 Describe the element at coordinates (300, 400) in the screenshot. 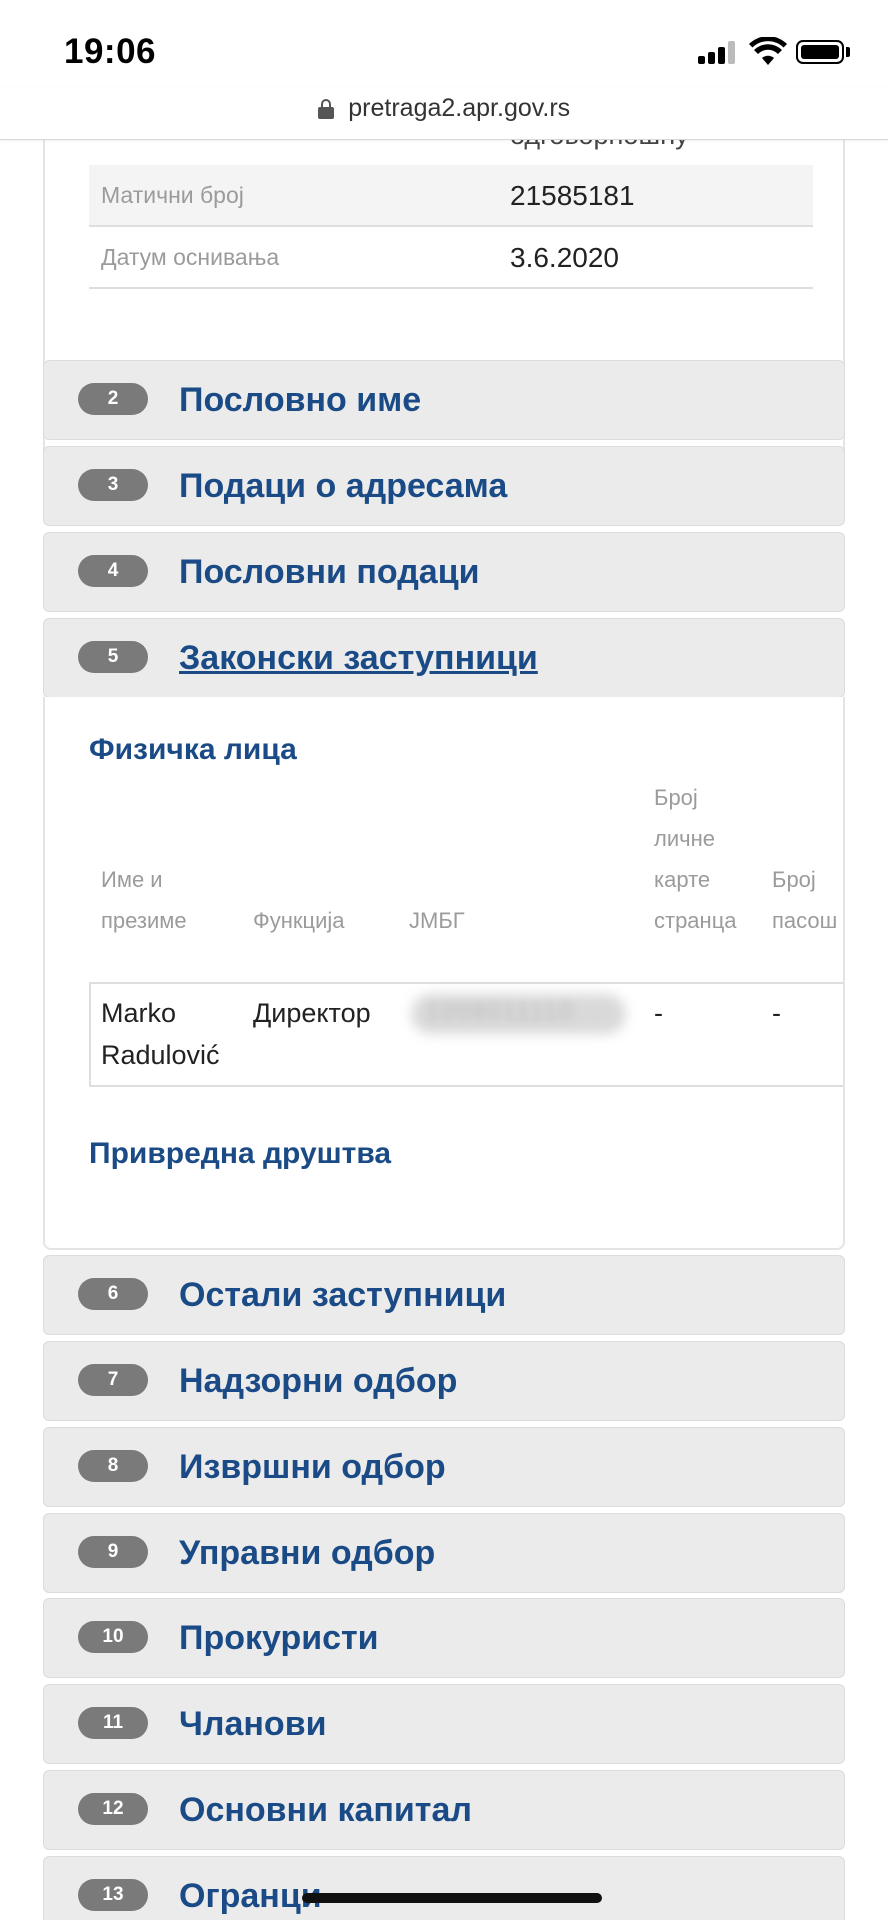

I see `section-title: Пословно име` at that location.